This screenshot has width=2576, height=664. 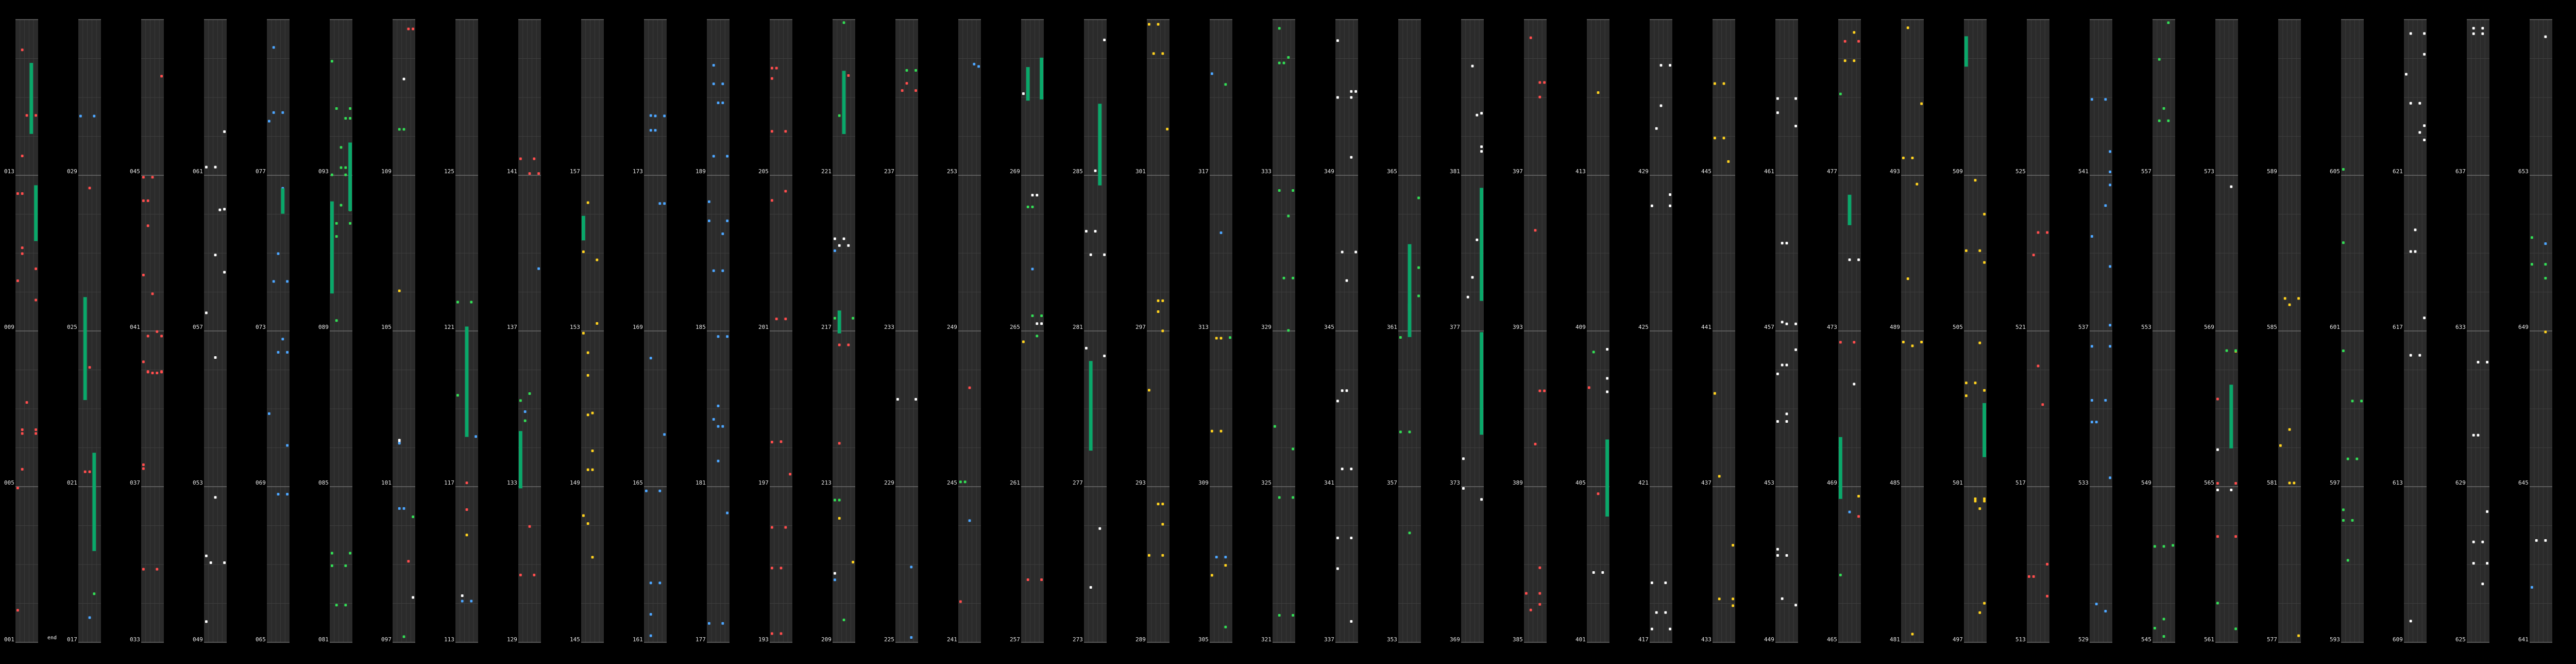 I want to click on bar-number: 133, so click(x=512, y=482).